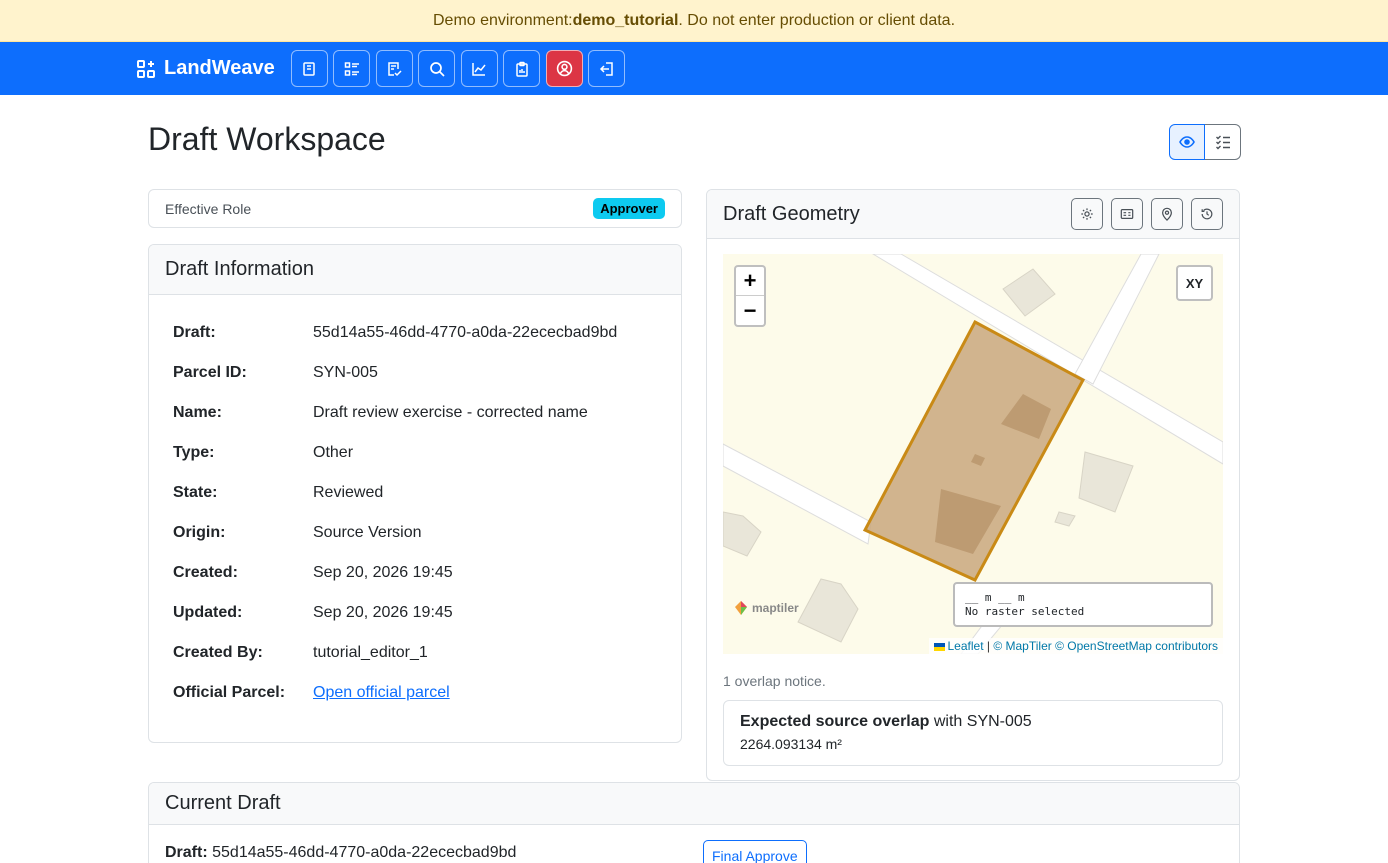 Image resolution: width=1388 pixels, height=863 pixels. I want to click on current-draft-header: Current Draft, so click(694, 804).